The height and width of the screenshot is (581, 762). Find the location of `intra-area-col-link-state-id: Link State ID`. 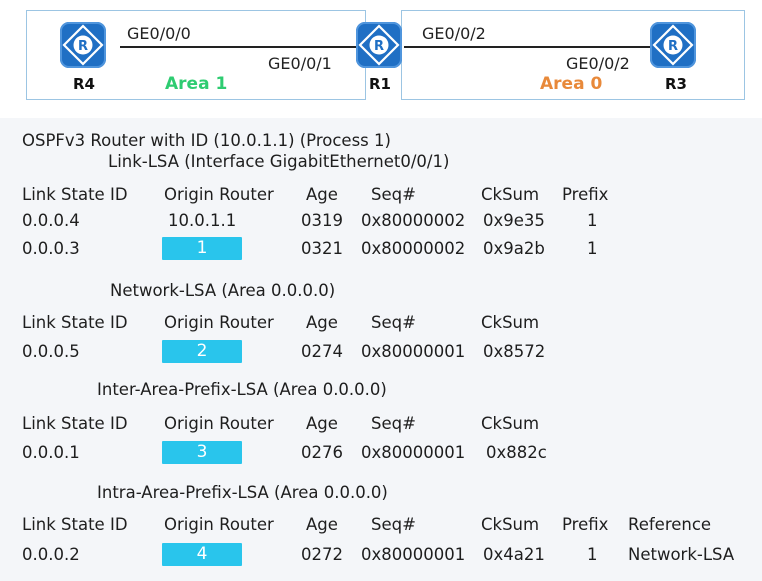

intra-area-col-link-state-id: Link State ID is located at coordinates (75, 524).